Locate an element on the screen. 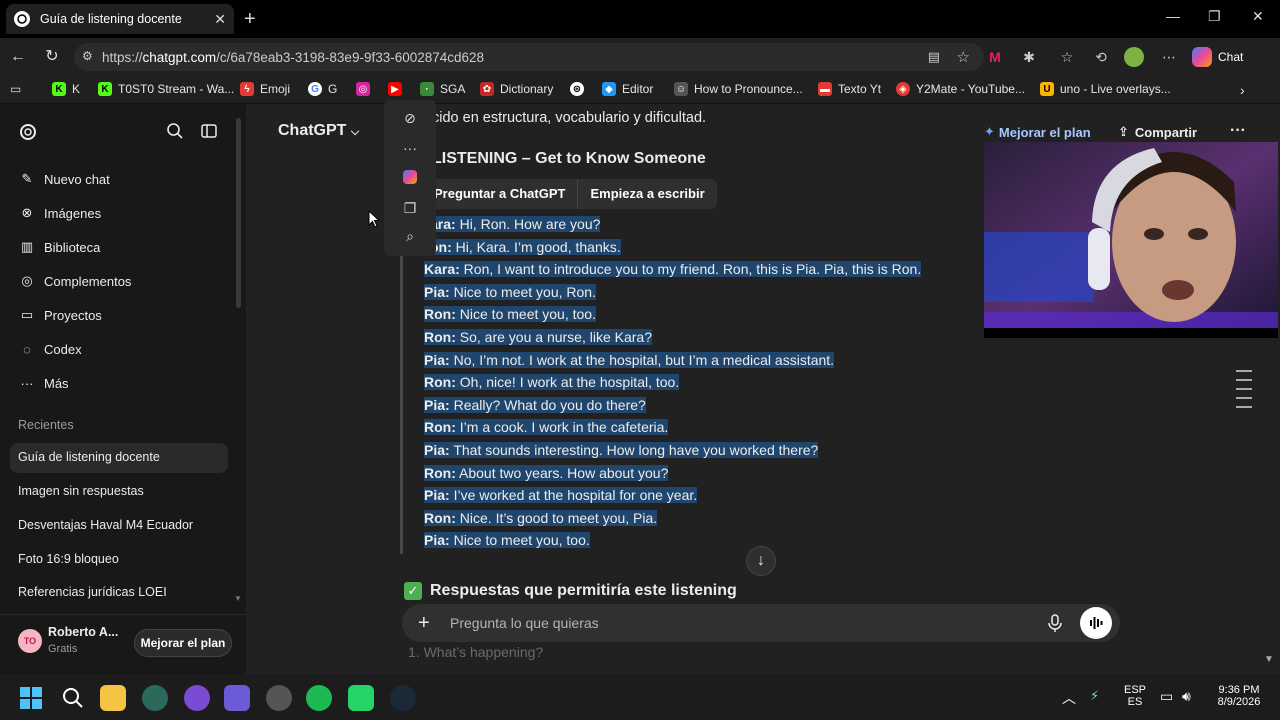  restore-icon: ❐ is located at coordinates (1214, 16).